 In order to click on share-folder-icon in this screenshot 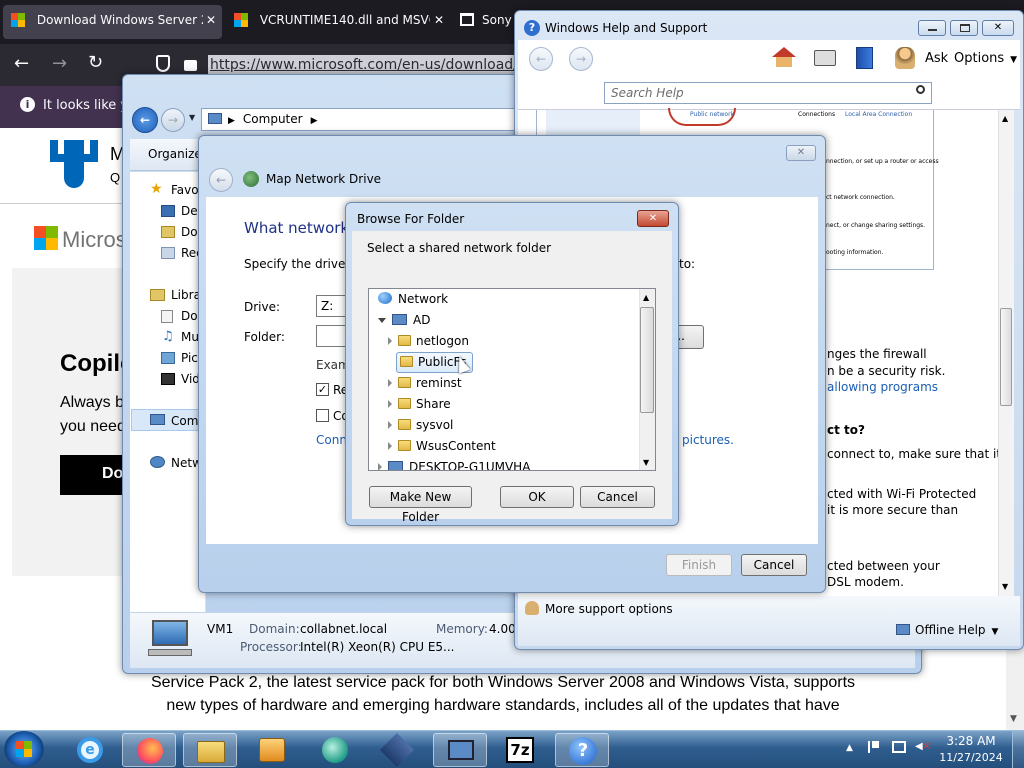, I will do `click(406, 361)`.